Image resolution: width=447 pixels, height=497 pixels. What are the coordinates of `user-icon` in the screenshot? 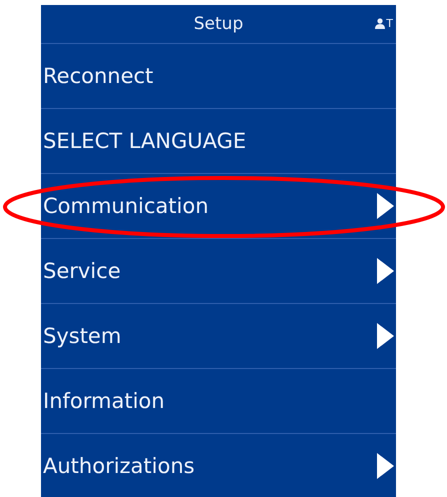 It's located at (380, 23).